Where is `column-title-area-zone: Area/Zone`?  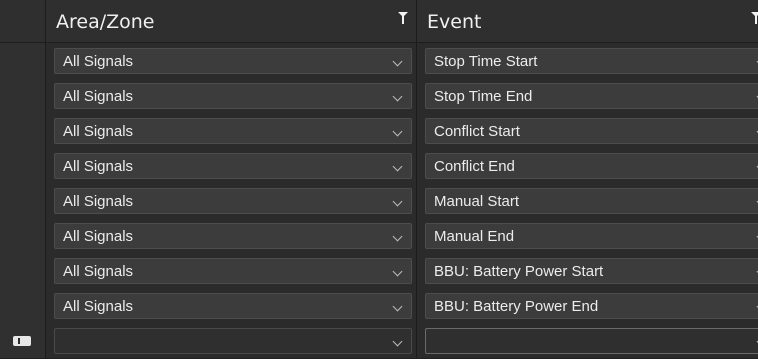 column-title-area-zone: Area/Zone is located at coordinates (105, 22).